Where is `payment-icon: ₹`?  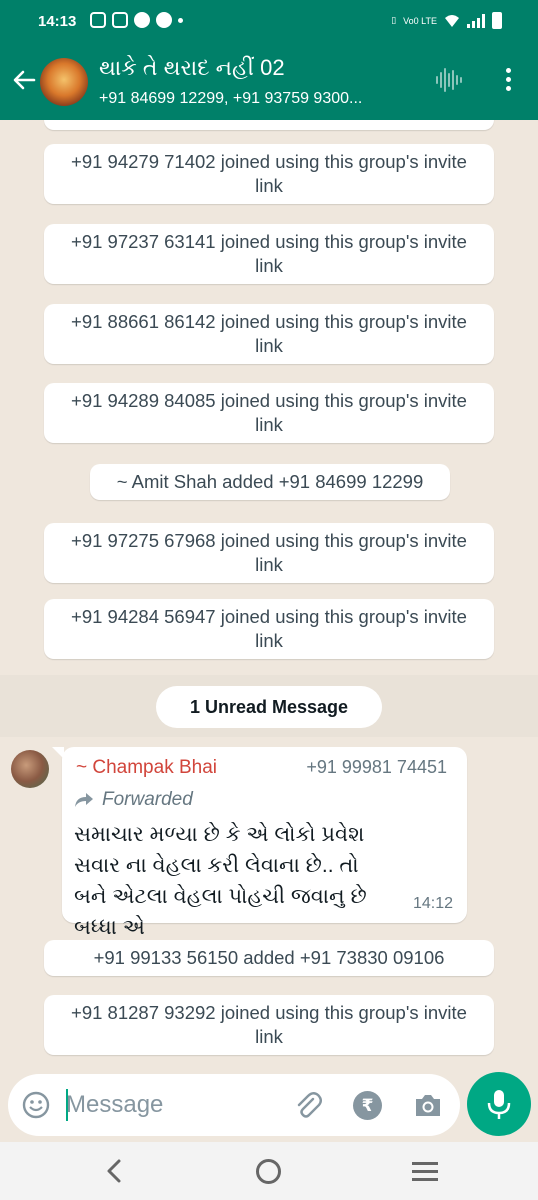
payment-icon: ₹ is located at coordinates (367, 1105).